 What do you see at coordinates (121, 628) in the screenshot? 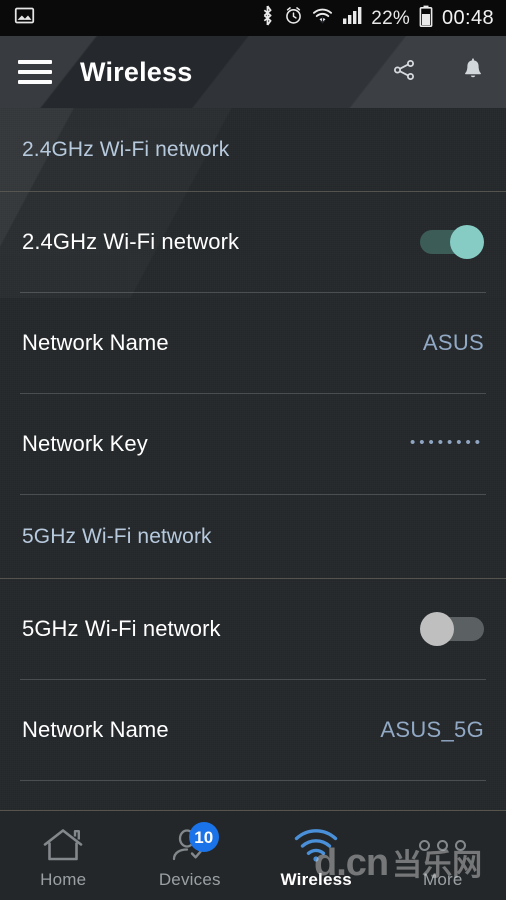
I see `row-label: 5GHz Wi-Fi network` at bounding box center [121, 628].